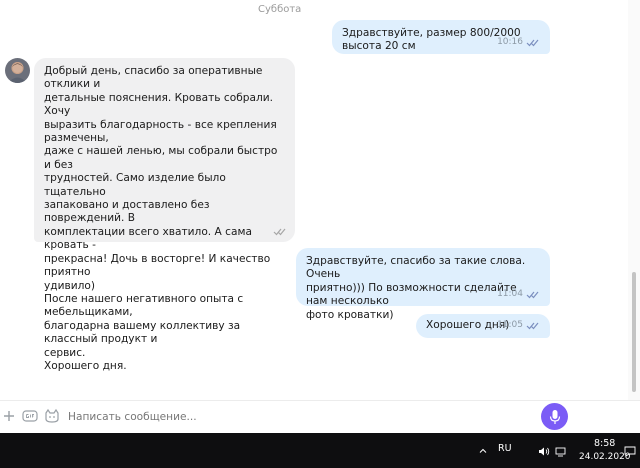  I want to click on message-outgoing: Хорошего дня) 11:05, so click(483, 326).